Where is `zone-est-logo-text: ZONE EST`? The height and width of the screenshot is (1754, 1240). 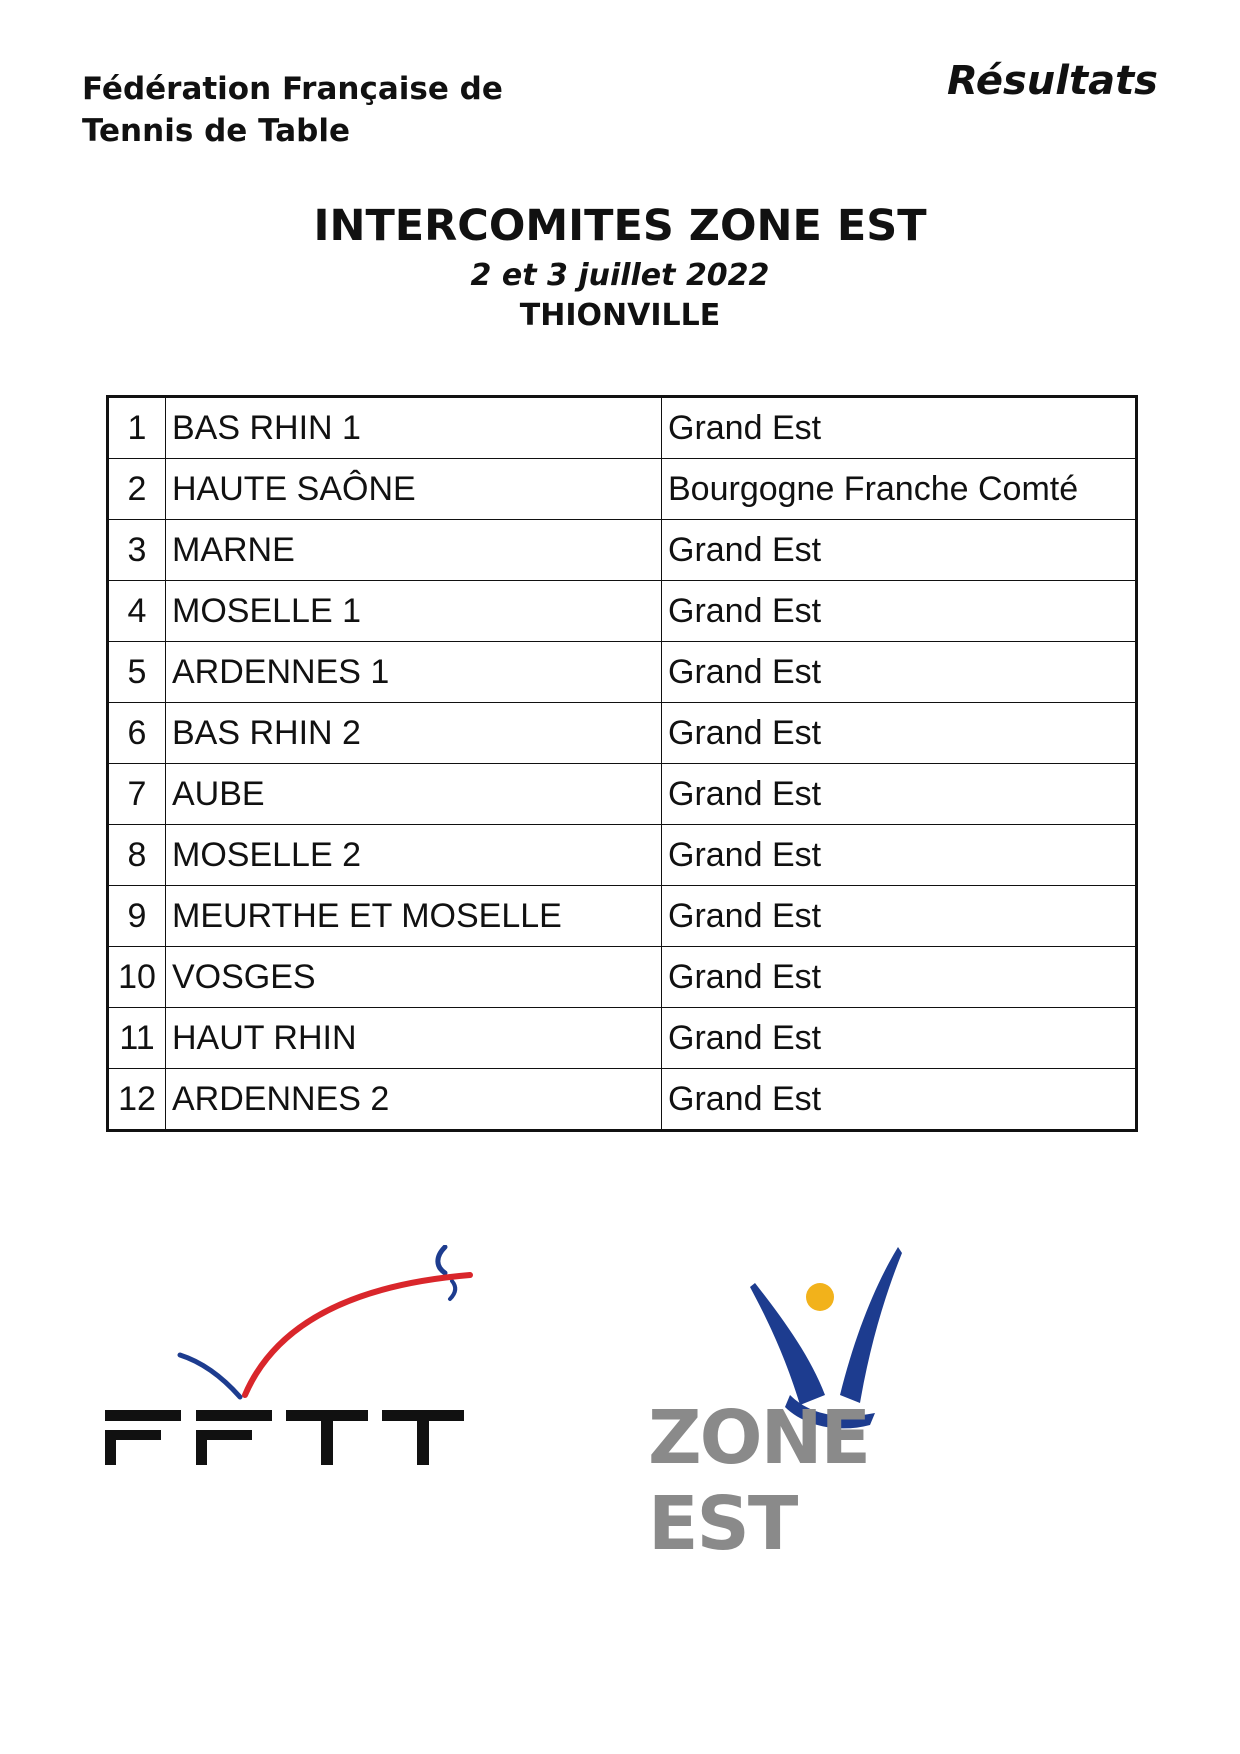 zone-est-logo-text: ZONE EST is located at coordinates (759, 1481).